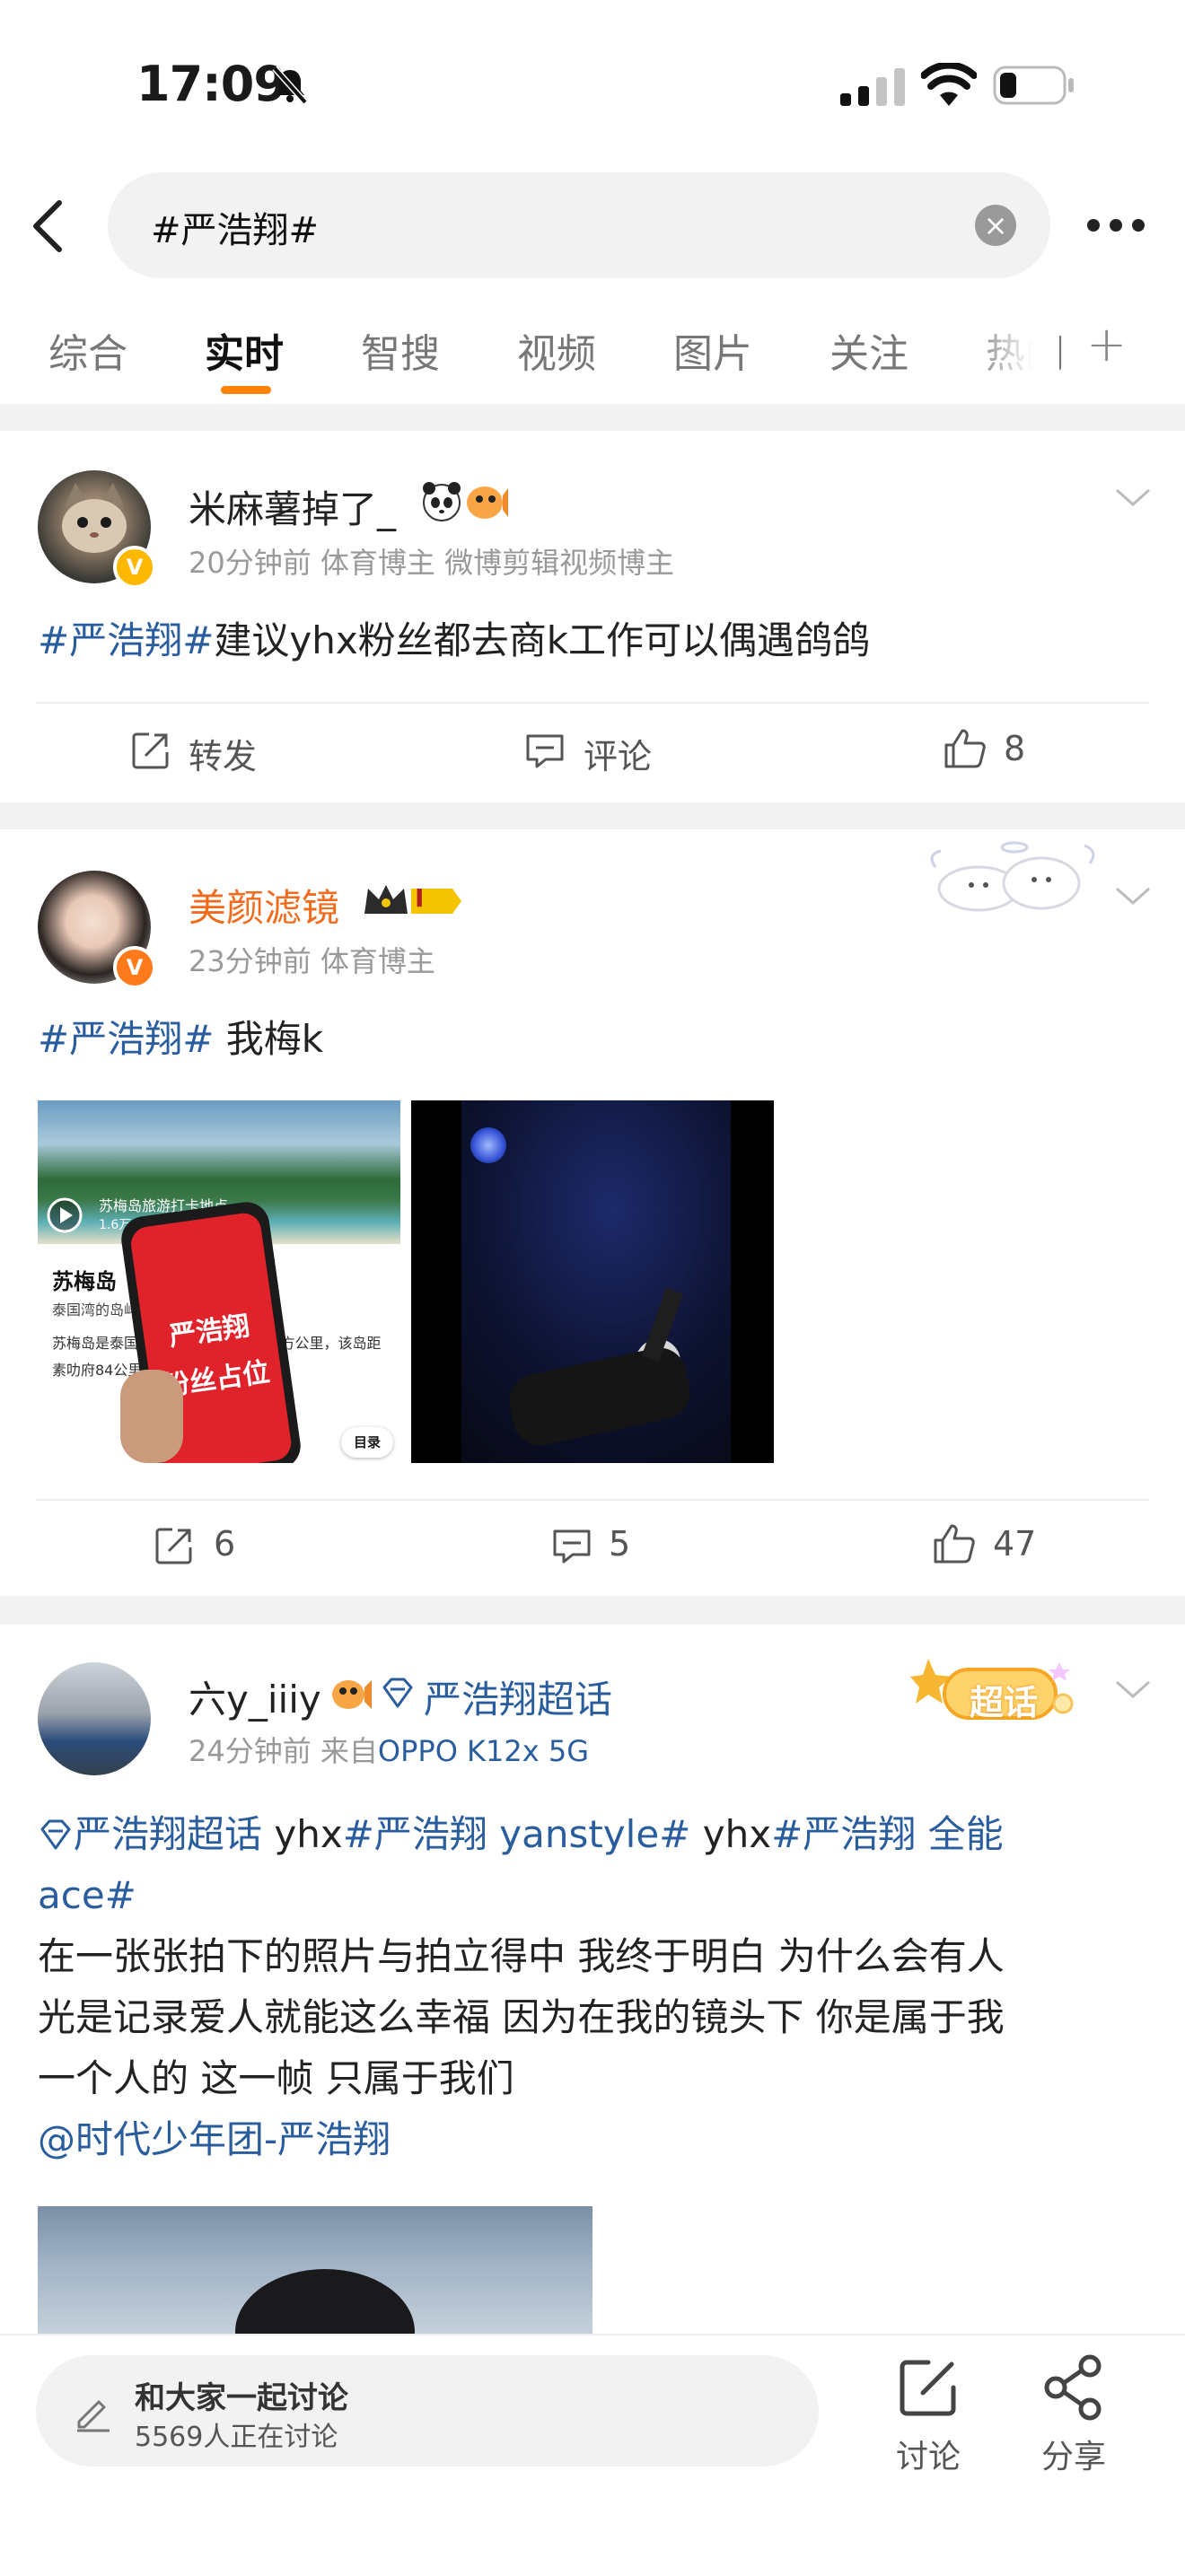 Image resolution: width=1185 pixels, height=2576 pixels. What do you see at coordinates (1106, 344) in the screenshot?
I see `add-tab-icon: +` at bounding box center [1106, 344].